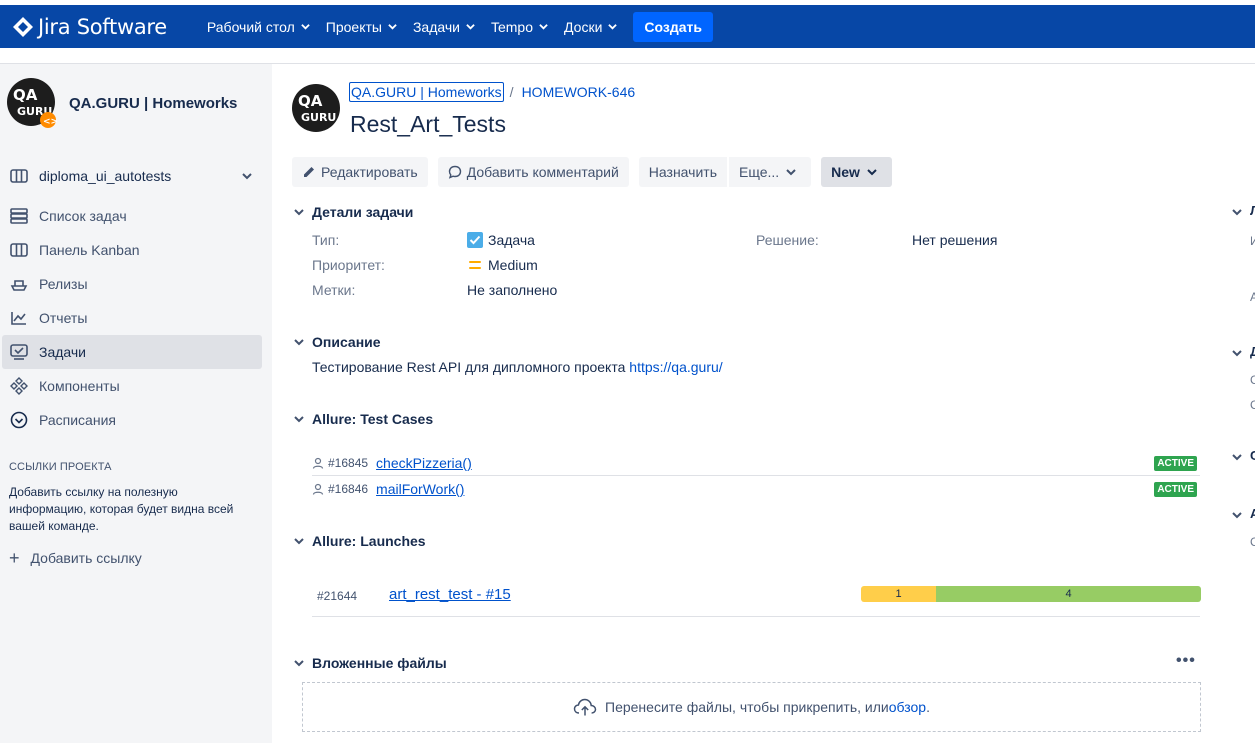 Image resolution: width=1255 pixels, height=743 pixels. Describe the element at coordinates (369, 172) in the screenshot. I see `edit-label: Редактировать` at that location.